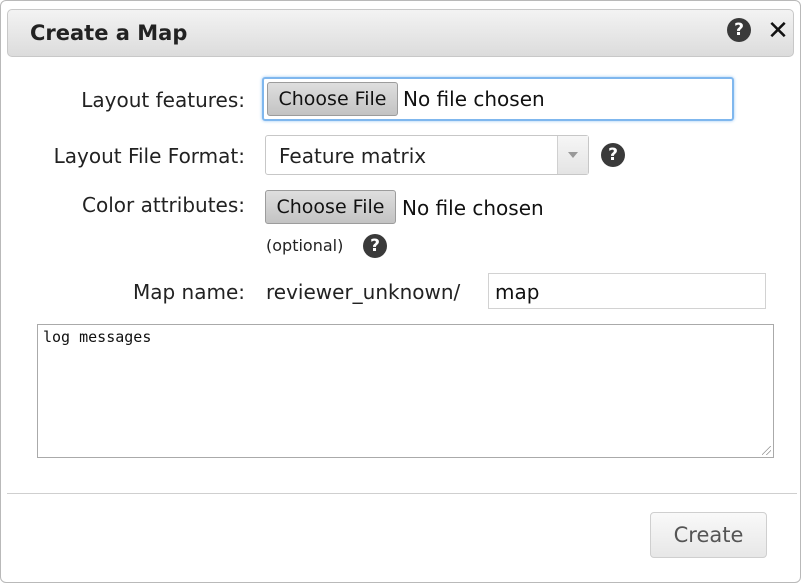 The image size is (803, 585). Describe the element at coordinates (149, 156) in the screenshot. I see `layout-format-label: Layout File Format:` at that location.